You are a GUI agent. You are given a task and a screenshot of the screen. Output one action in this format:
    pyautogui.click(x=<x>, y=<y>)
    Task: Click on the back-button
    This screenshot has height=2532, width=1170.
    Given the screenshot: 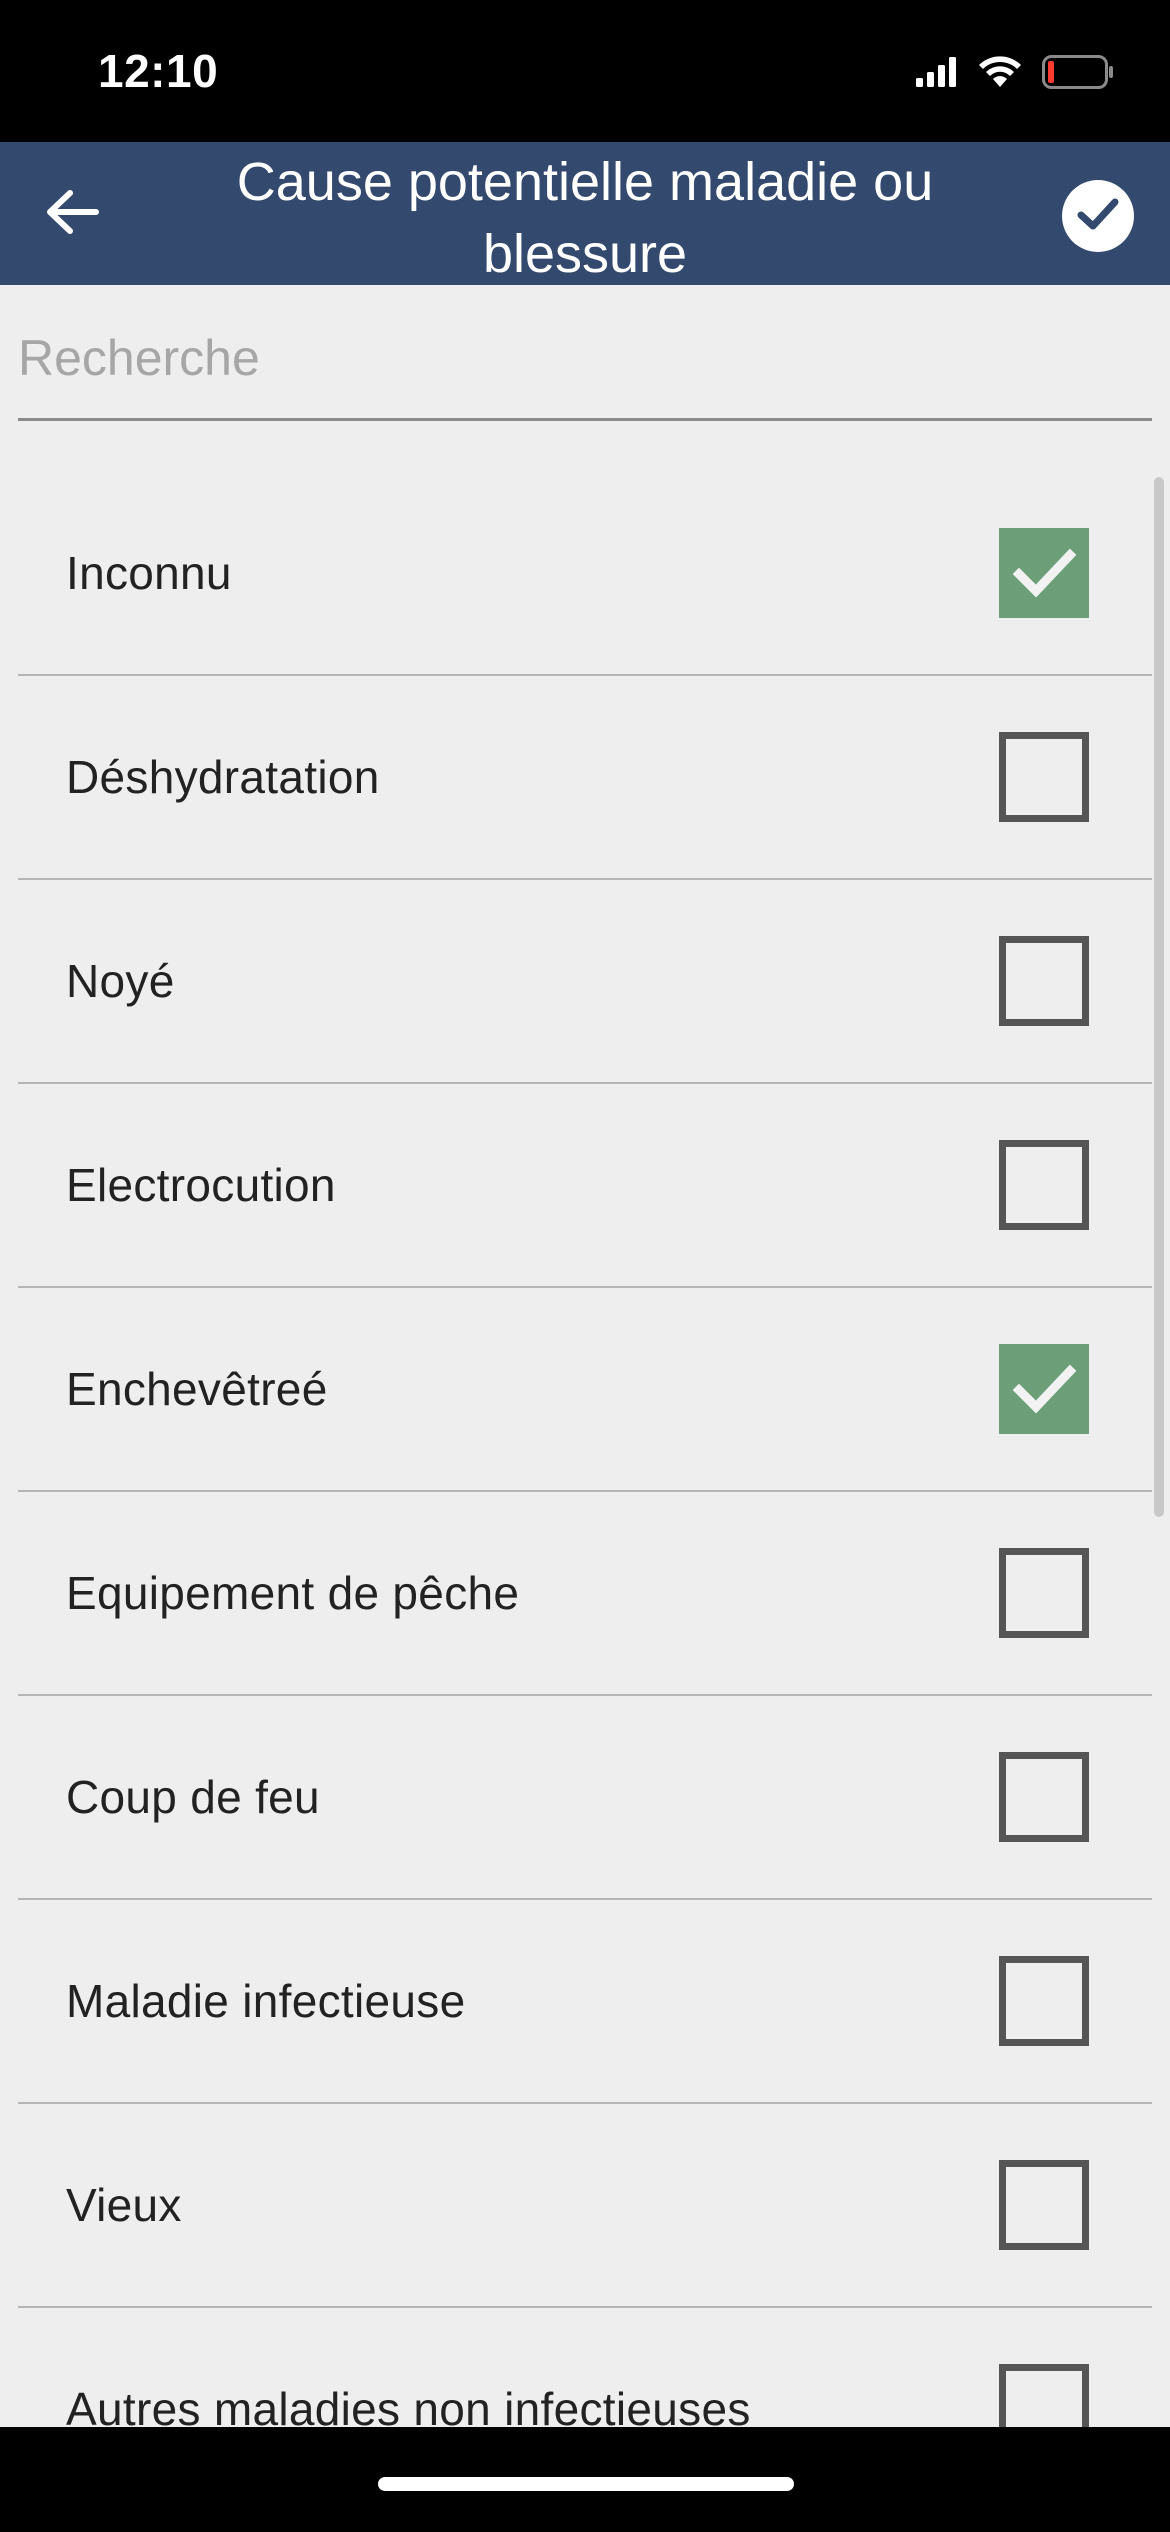 What is the action you would take?
    pyautogui.click(x=72, y=214)
    